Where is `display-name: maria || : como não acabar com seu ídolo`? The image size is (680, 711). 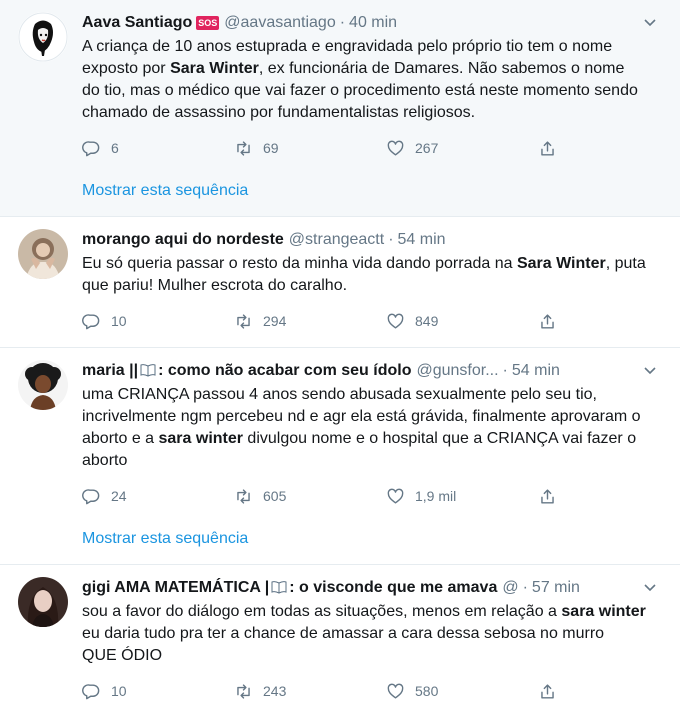 display-name: maria || : como não acabar com seu ídolo is located at coordinates (246, 371).